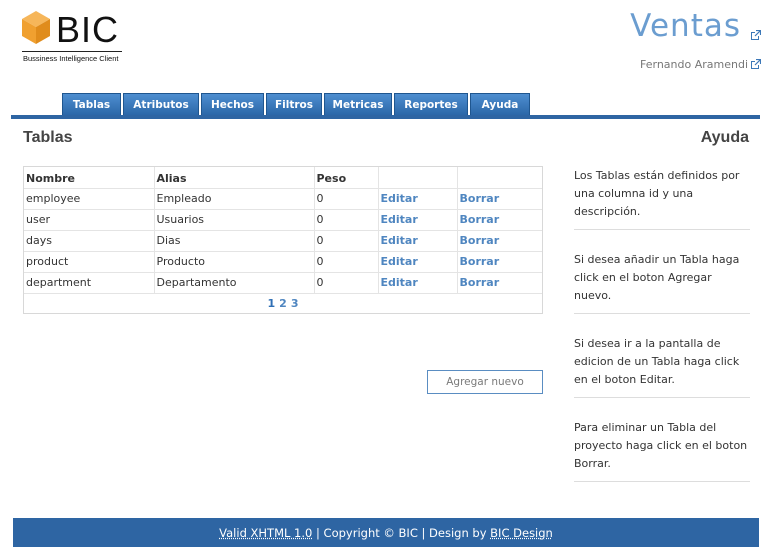  What do you see at coordinates (694, 64) in the screenshot?
I see `user-name-link: Fernando Aramendi` at bounding box center [694, 64].